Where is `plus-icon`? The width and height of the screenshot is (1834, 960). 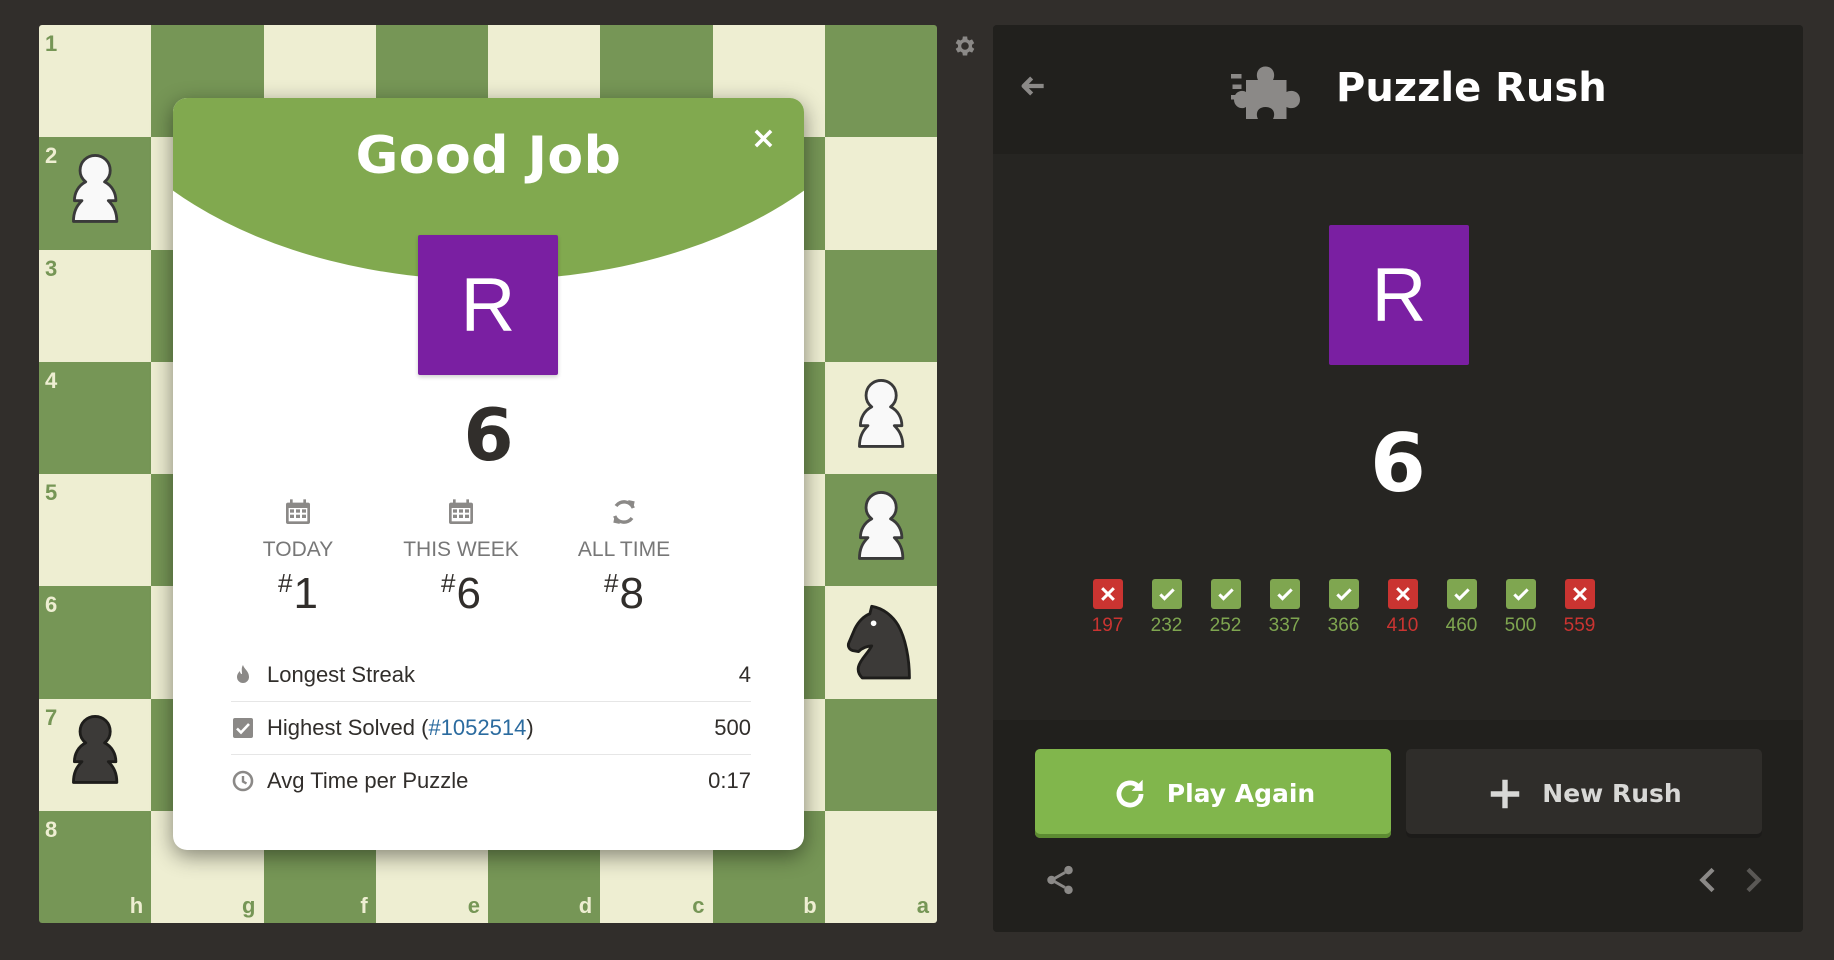 plus-icon is located at coordinates (1505, 793).